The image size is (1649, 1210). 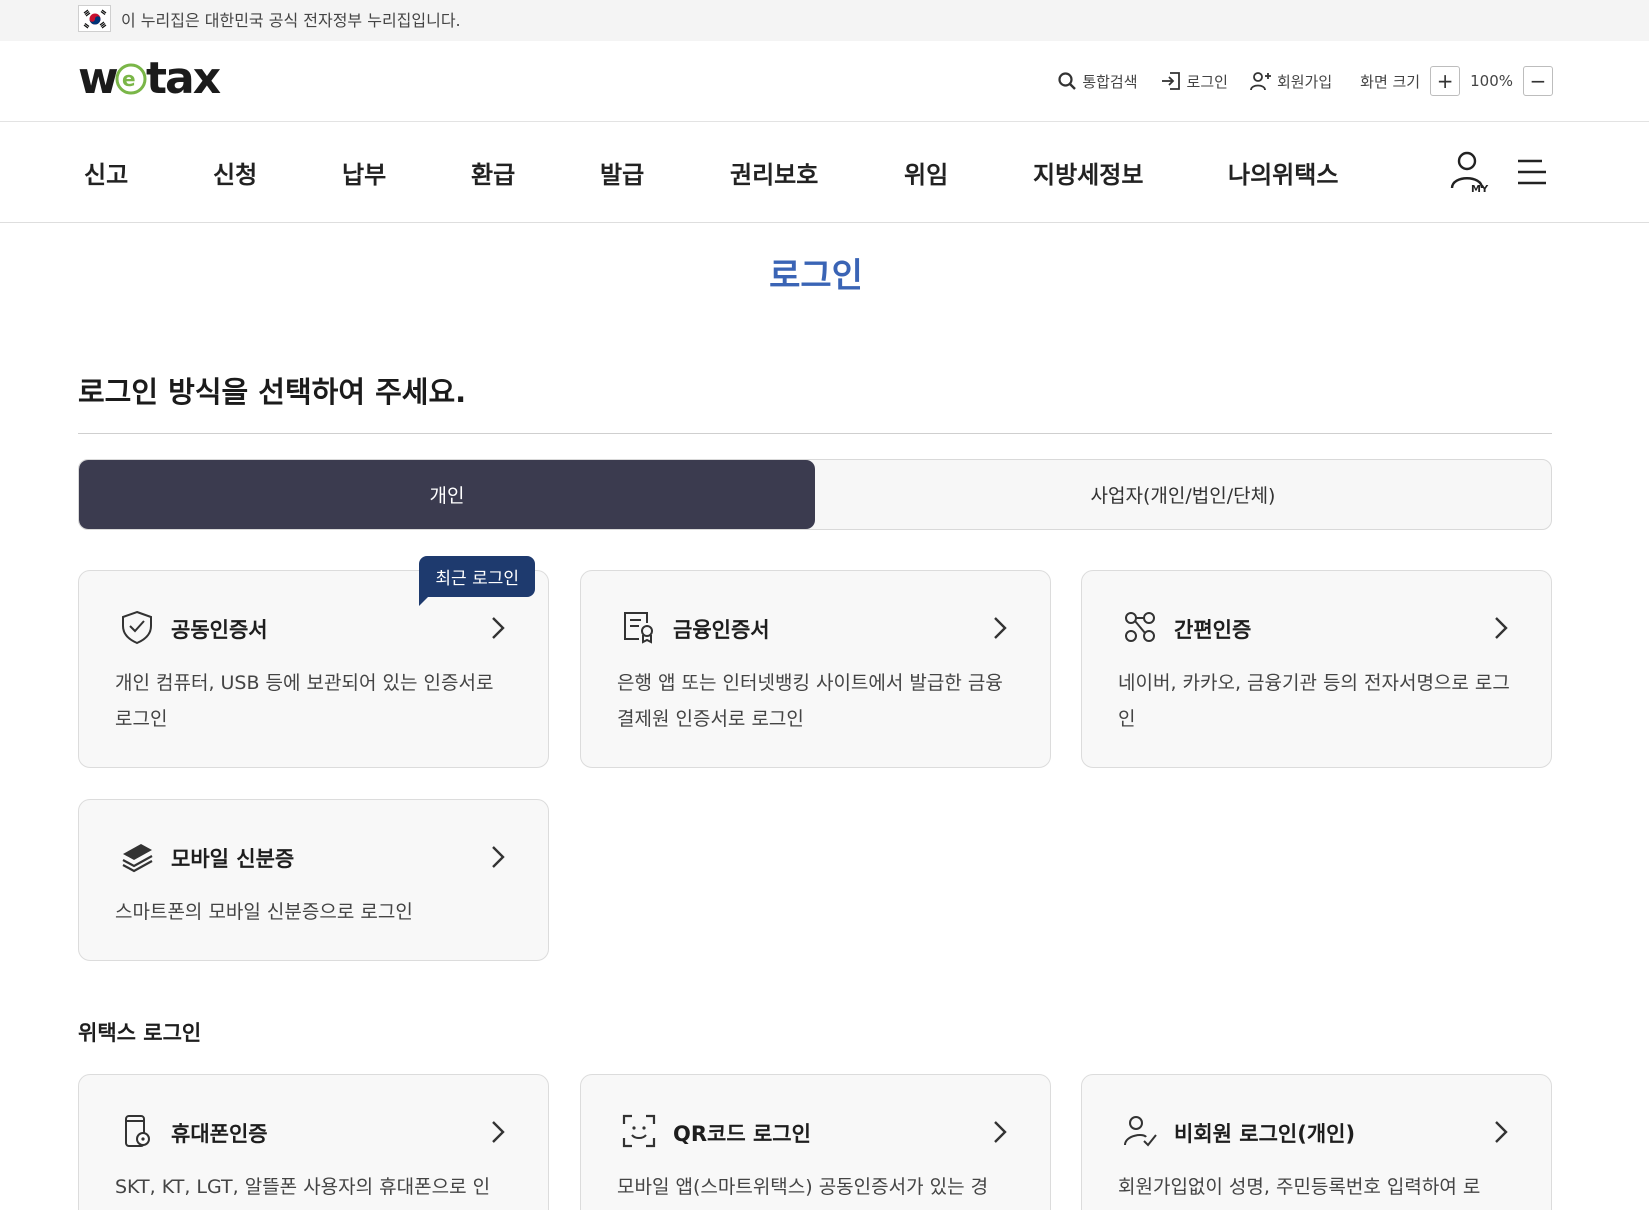 What do you see at coordinates (233, 859) in the screenshot?
I see `card-title: 모바일 신분증` at bounding box center [233, 859].